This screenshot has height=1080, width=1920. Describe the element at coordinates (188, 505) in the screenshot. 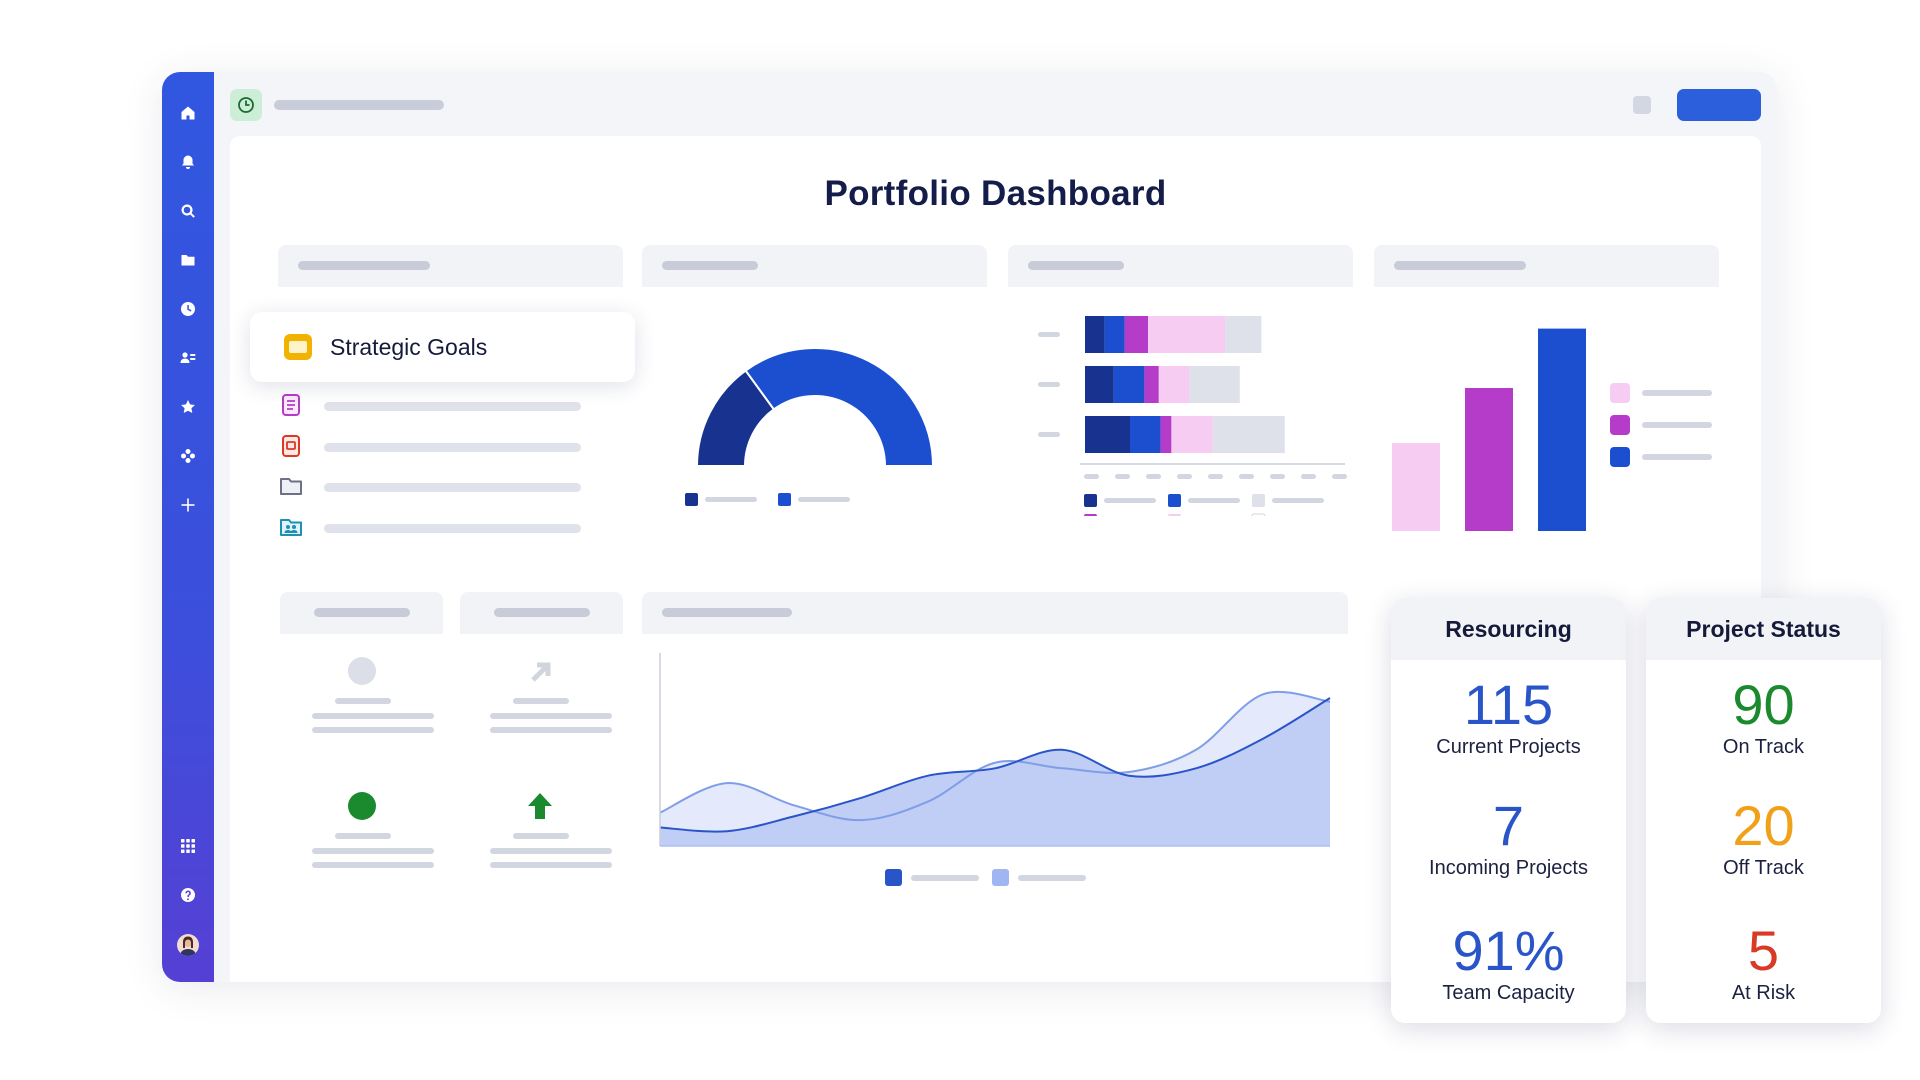

I see `plus-icon` at that location.